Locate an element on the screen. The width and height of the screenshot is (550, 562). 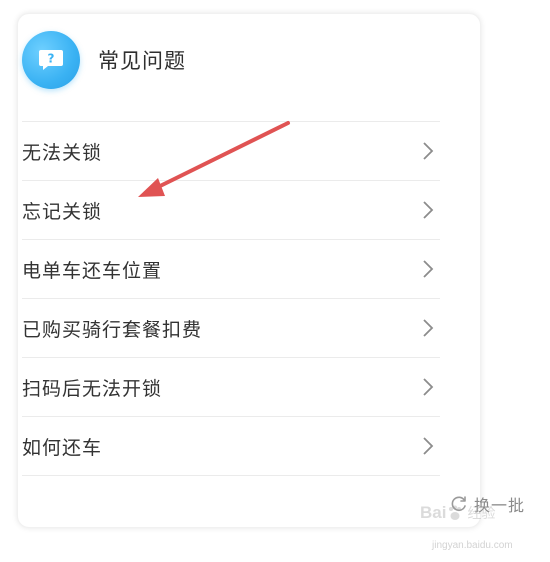
question-chat-icon: ? is located at coordinates (51, 60).